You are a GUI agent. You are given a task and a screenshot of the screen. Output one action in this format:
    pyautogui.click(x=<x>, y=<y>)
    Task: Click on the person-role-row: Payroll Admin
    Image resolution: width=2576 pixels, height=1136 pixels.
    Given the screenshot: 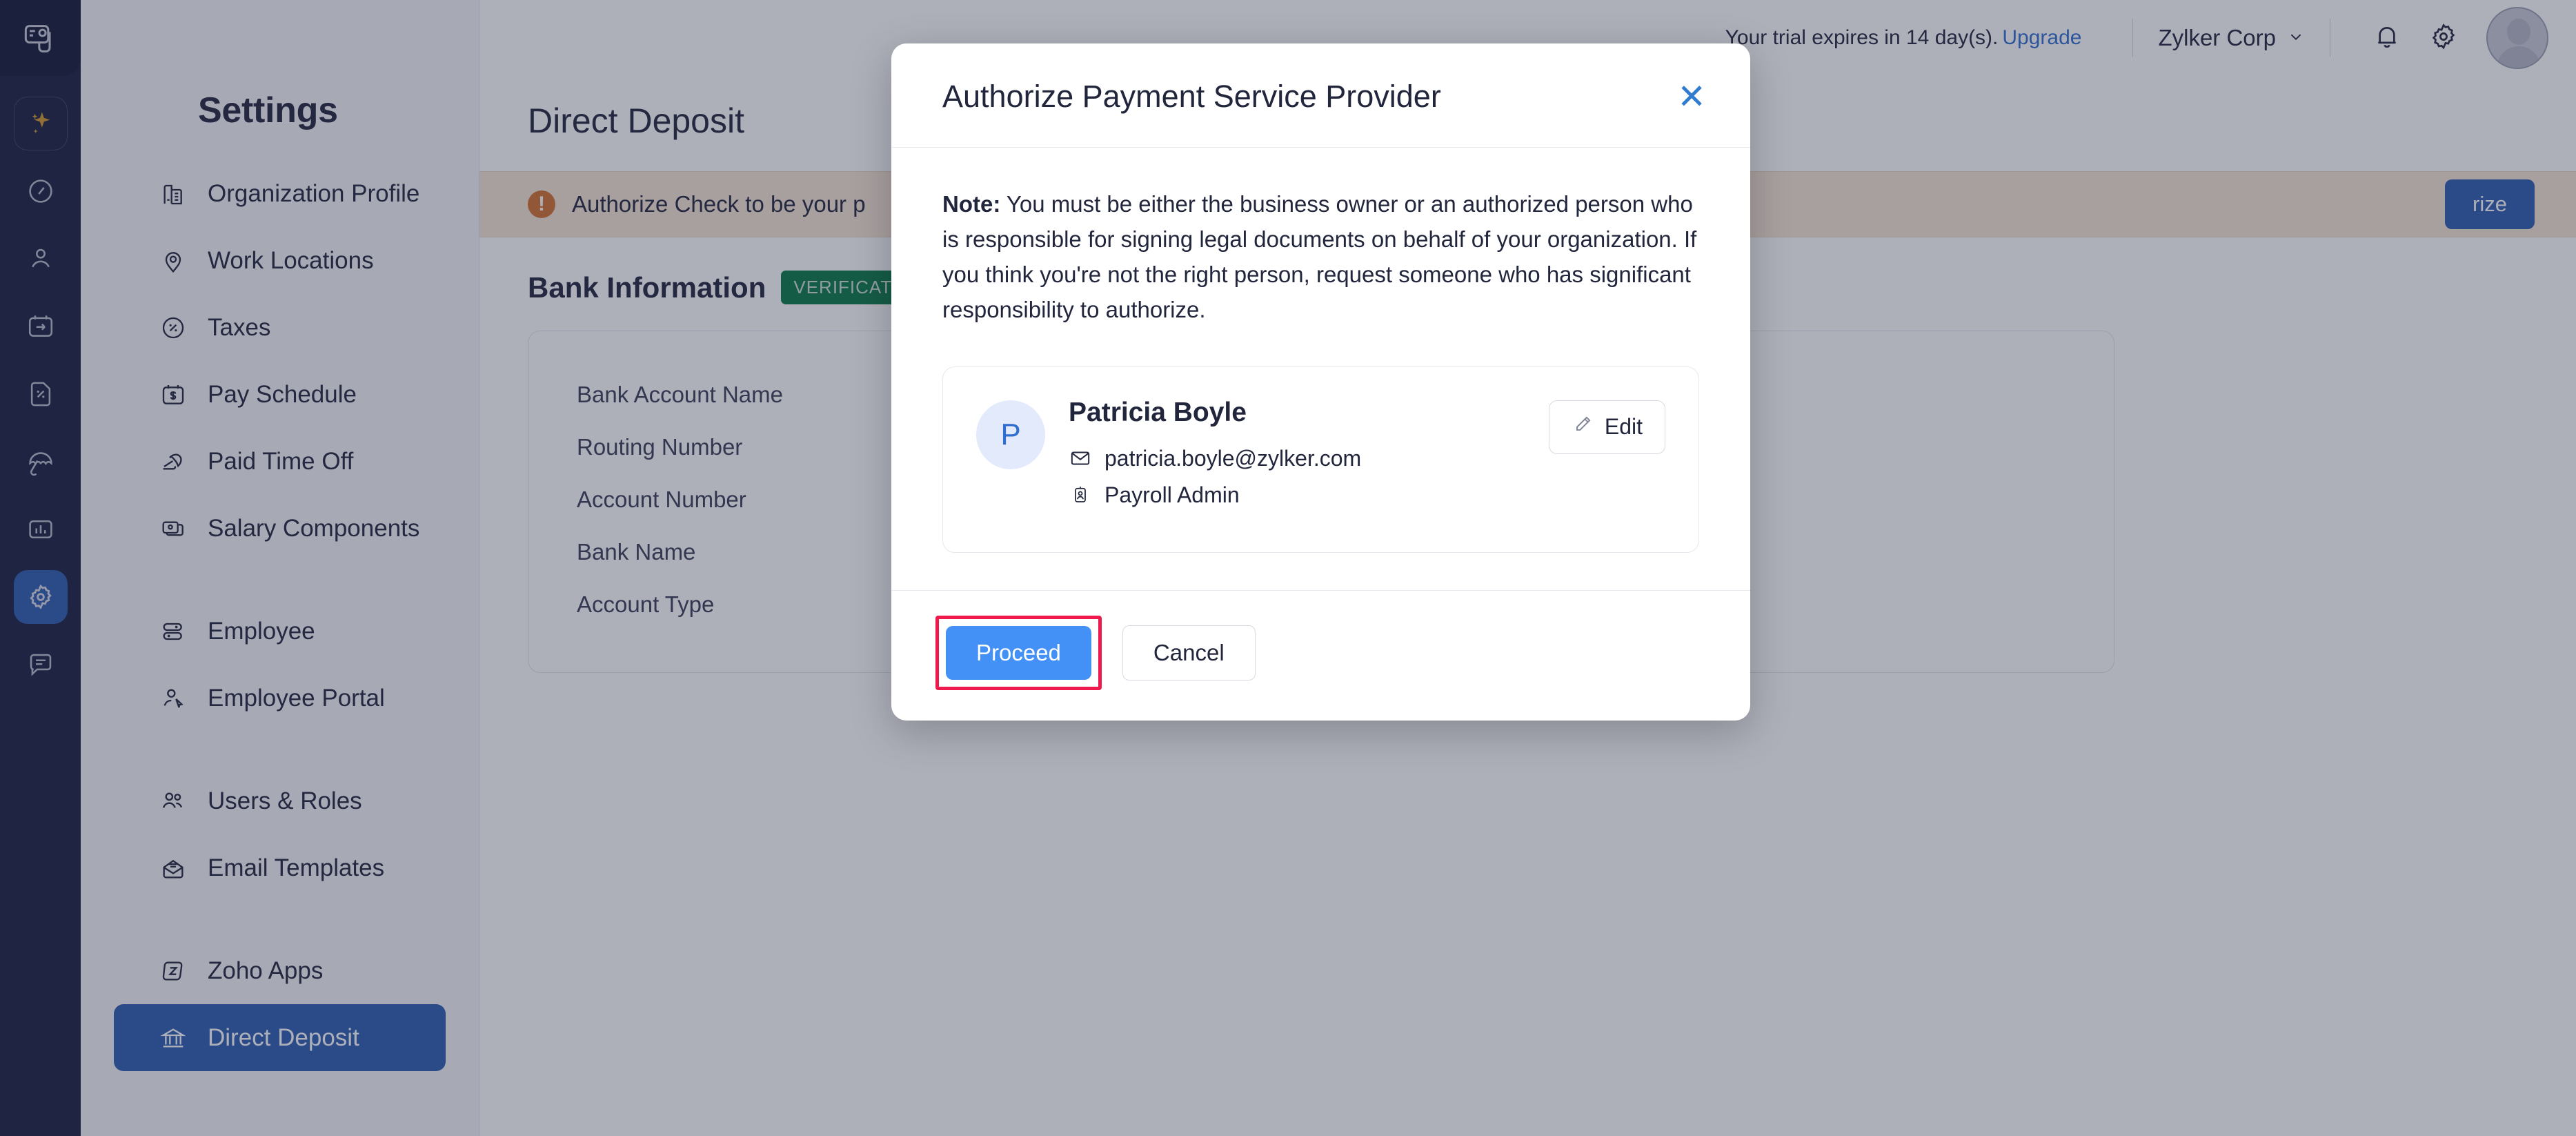 What is the action you would take?
    pyautogui.click(x=1297, y=495)
    